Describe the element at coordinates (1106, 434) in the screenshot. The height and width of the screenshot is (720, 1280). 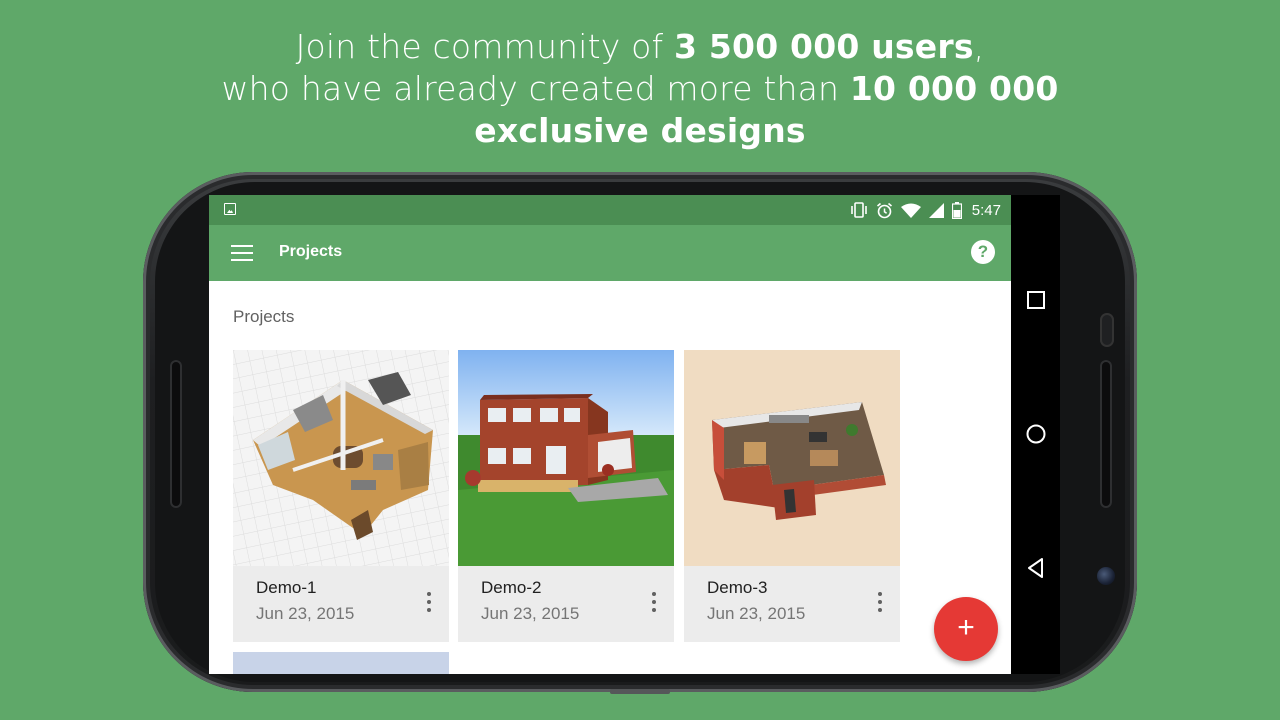
I see `speaker-grille-right` at that location.